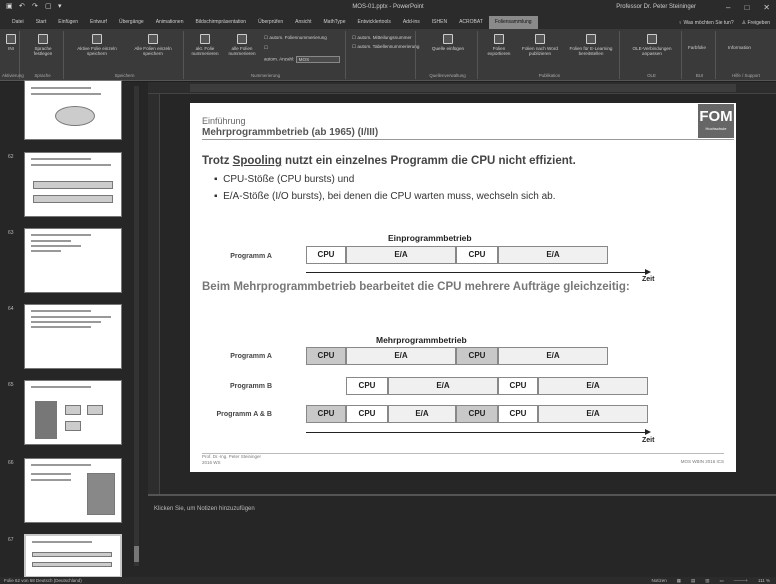 This screenshot has height=584, width=776. Describe the element at coordinates (499, 45) in the screenshot. I see `folien-export-button: Folien exportieren` at that location.